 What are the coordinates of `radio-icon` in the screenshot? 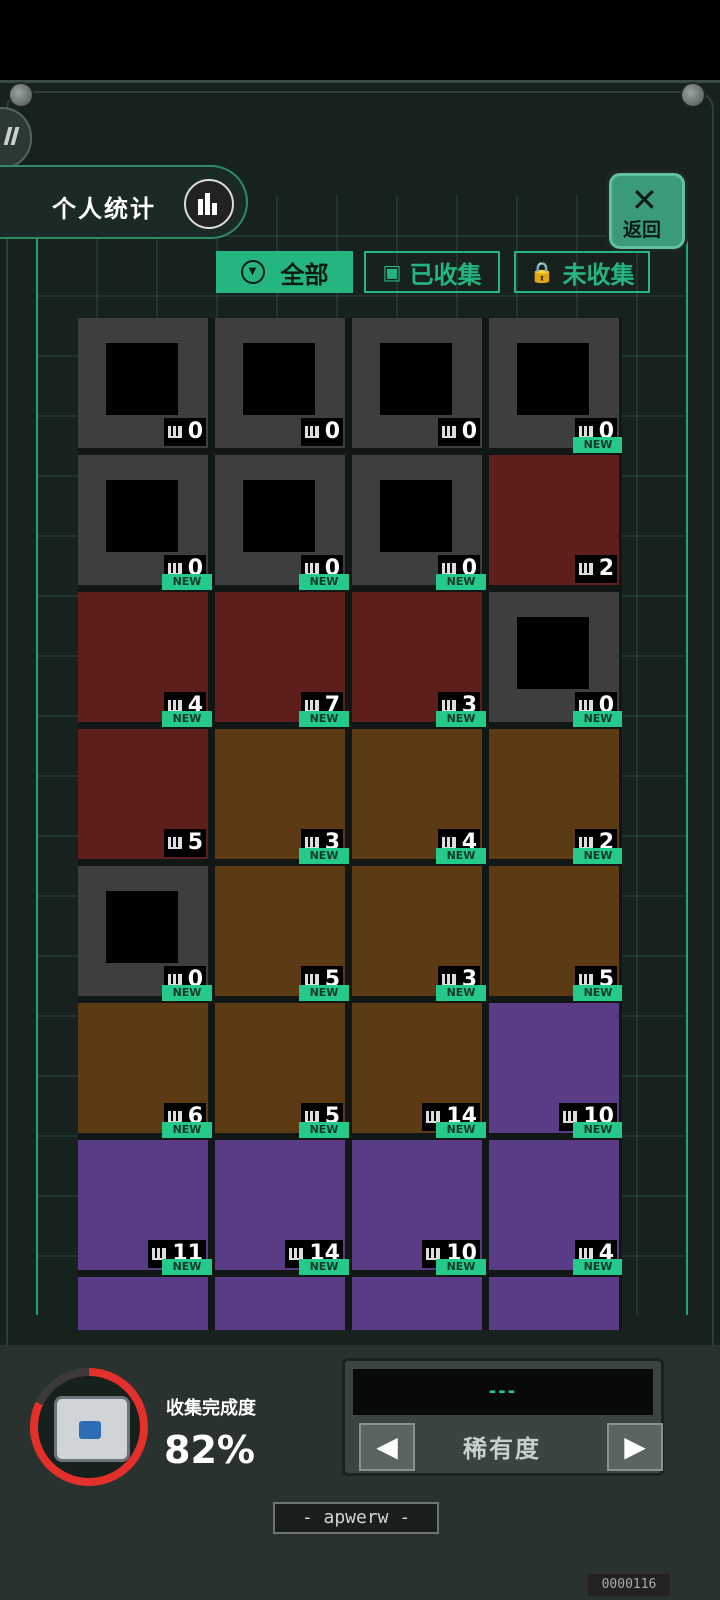 It's located at (416, 379).